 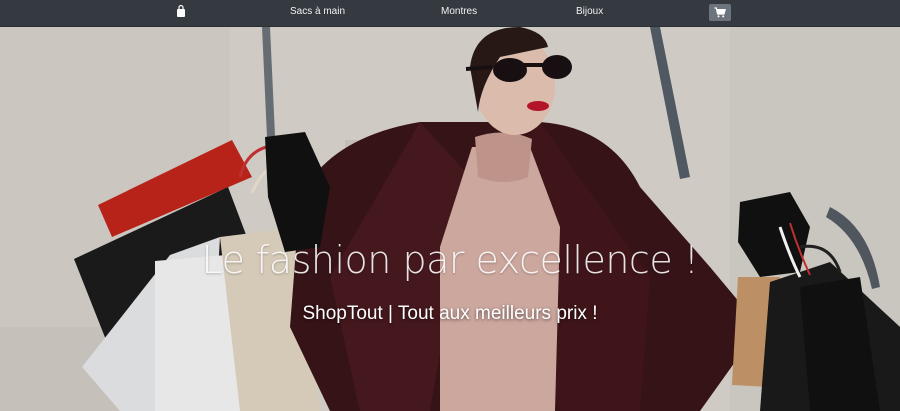 What do you see at coordinates (317, 11) in the screenshot?
I see `nav-link-sacs-a-main: Sacs à main` at bounding box center [317, 11].